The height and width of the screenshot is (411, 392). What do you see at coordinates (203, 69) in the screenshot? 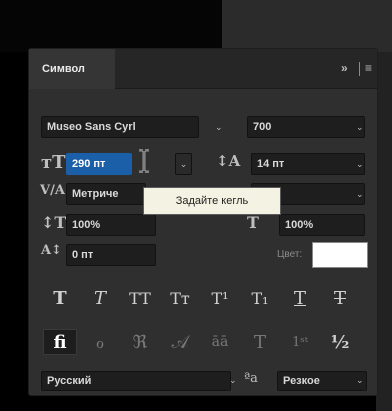
I see `panel-header: Символ » ≡` at bounding box center [203, 69].